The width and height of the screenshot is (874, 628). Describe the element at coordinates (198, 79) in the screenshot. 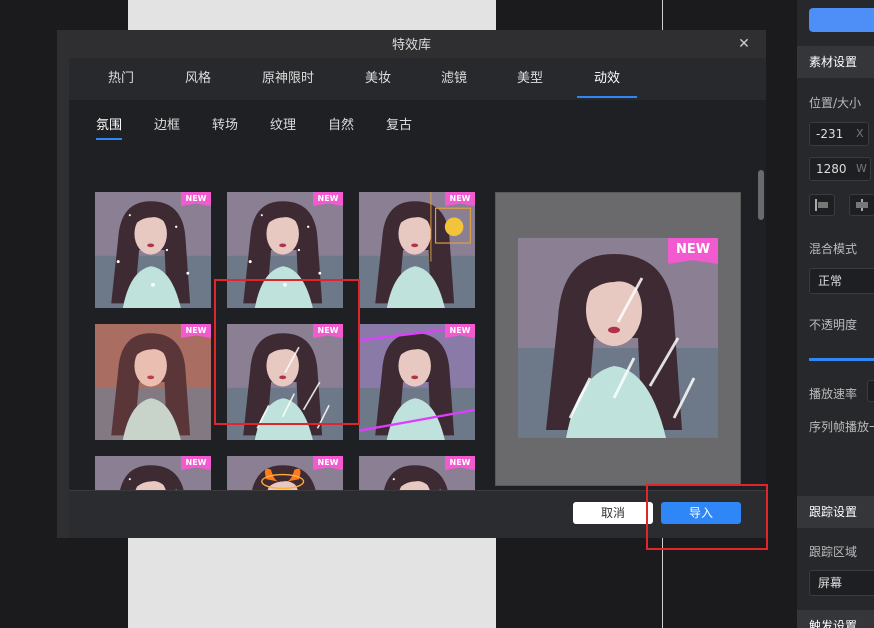

I see `tab-style: 风格` at that location.